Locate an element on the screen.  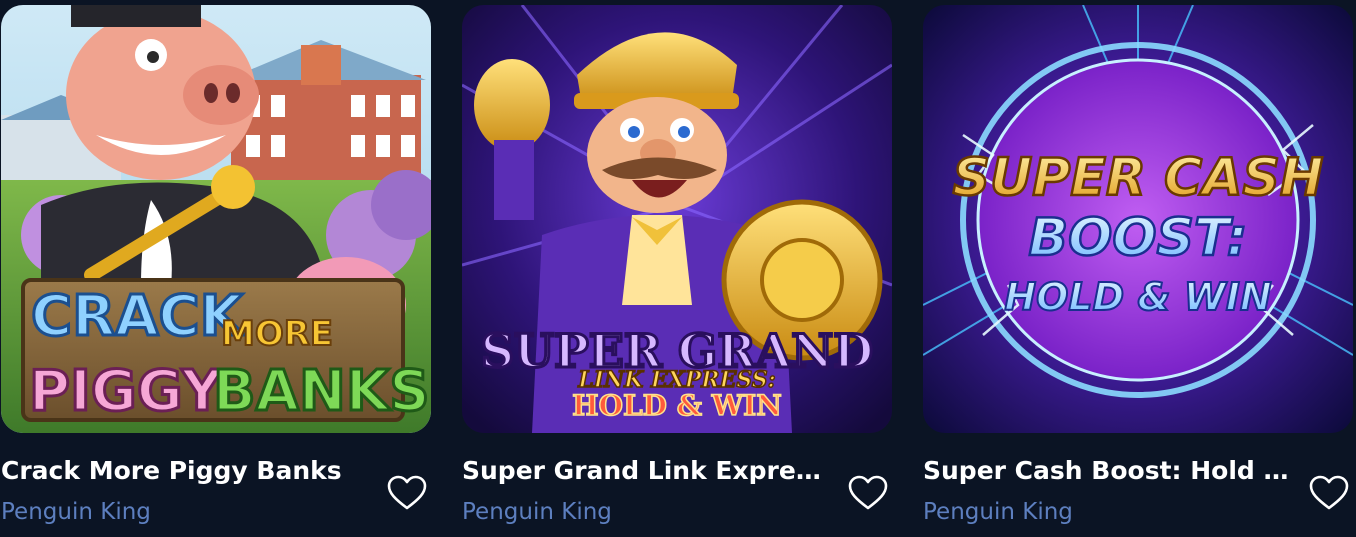
art-line-3: PIGGY is located at coordinates (126, 391).